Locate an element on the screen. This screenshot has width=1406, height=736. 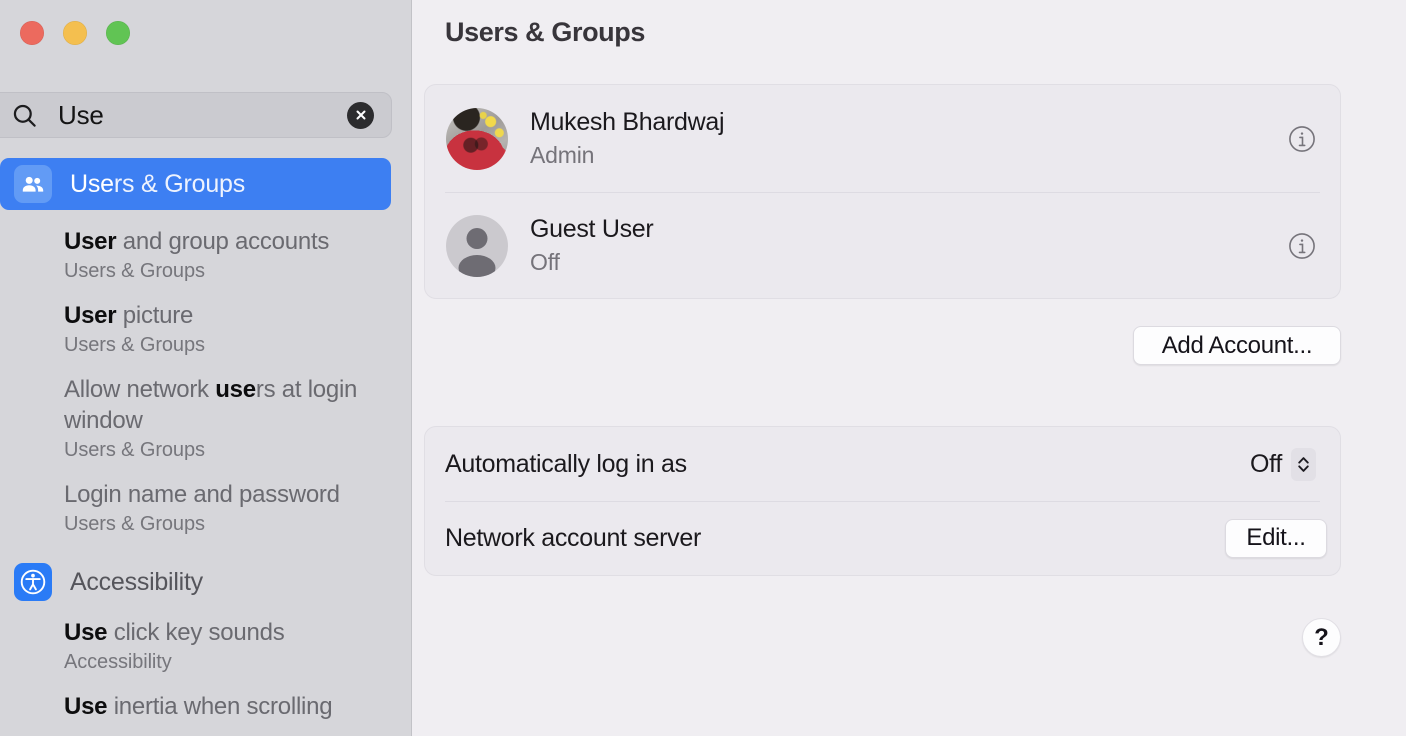
page-title: Users & Groups is located at coordinates (545, 32).